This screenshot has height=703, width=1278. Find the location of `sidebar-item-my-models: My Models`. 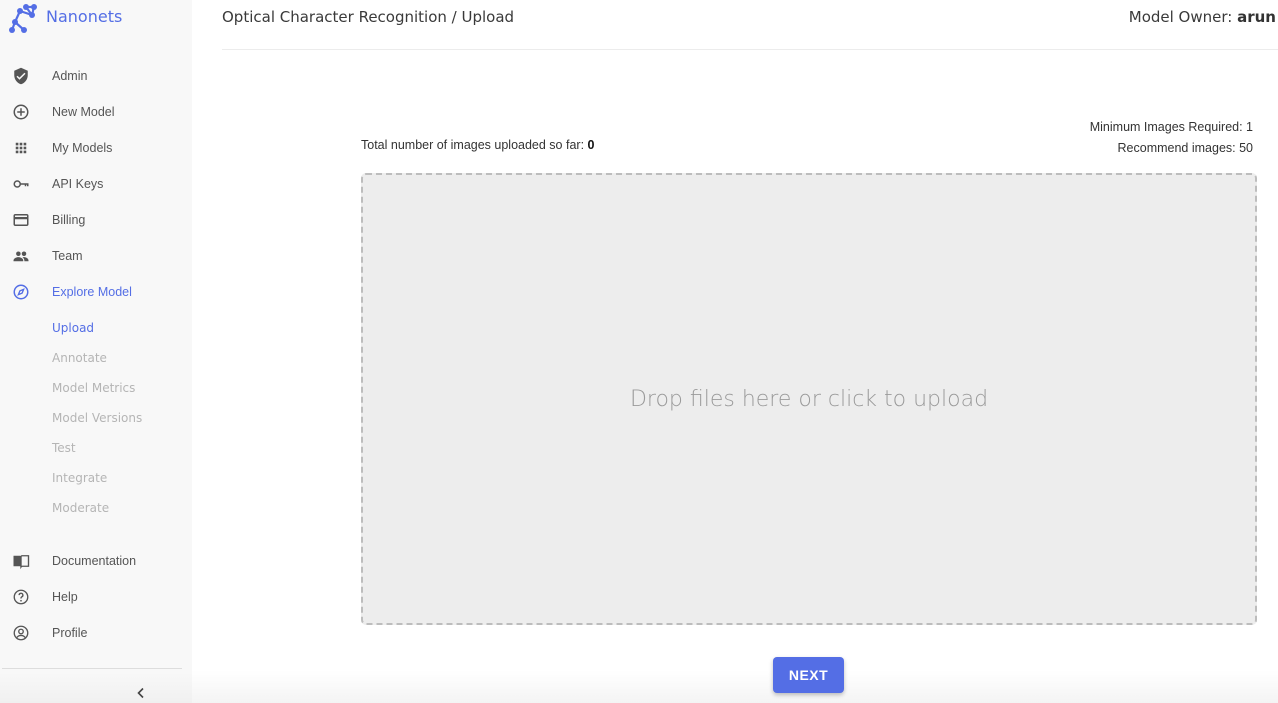

sidebar-item-my-models: My Models is located at coordinates (96, 148).